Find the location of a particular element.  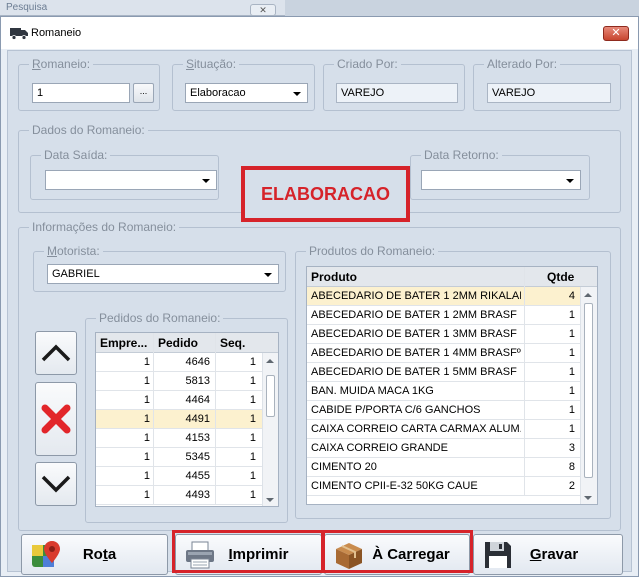

data-saida-select is located at coordinates (131, 180).